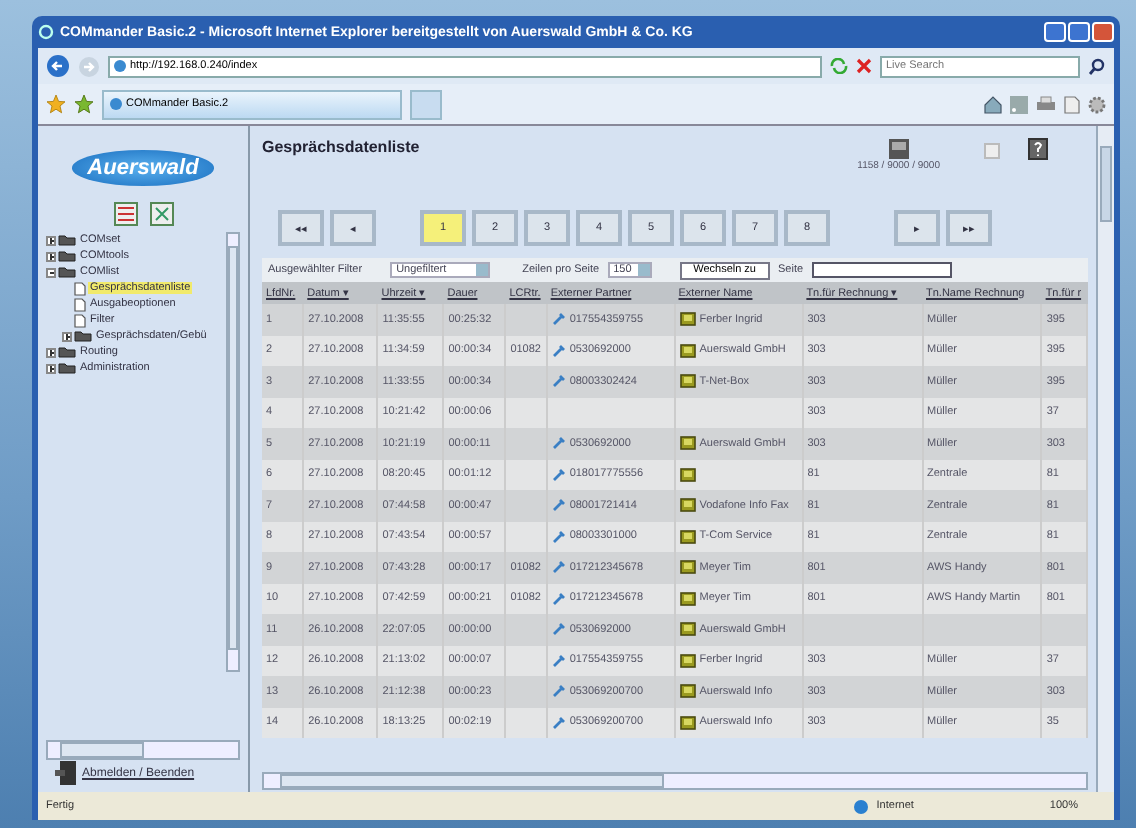  Describe the element at coordinates (342, 147) in the screenshot. I see `page-title: Gesprächsdatenliste` at that location.